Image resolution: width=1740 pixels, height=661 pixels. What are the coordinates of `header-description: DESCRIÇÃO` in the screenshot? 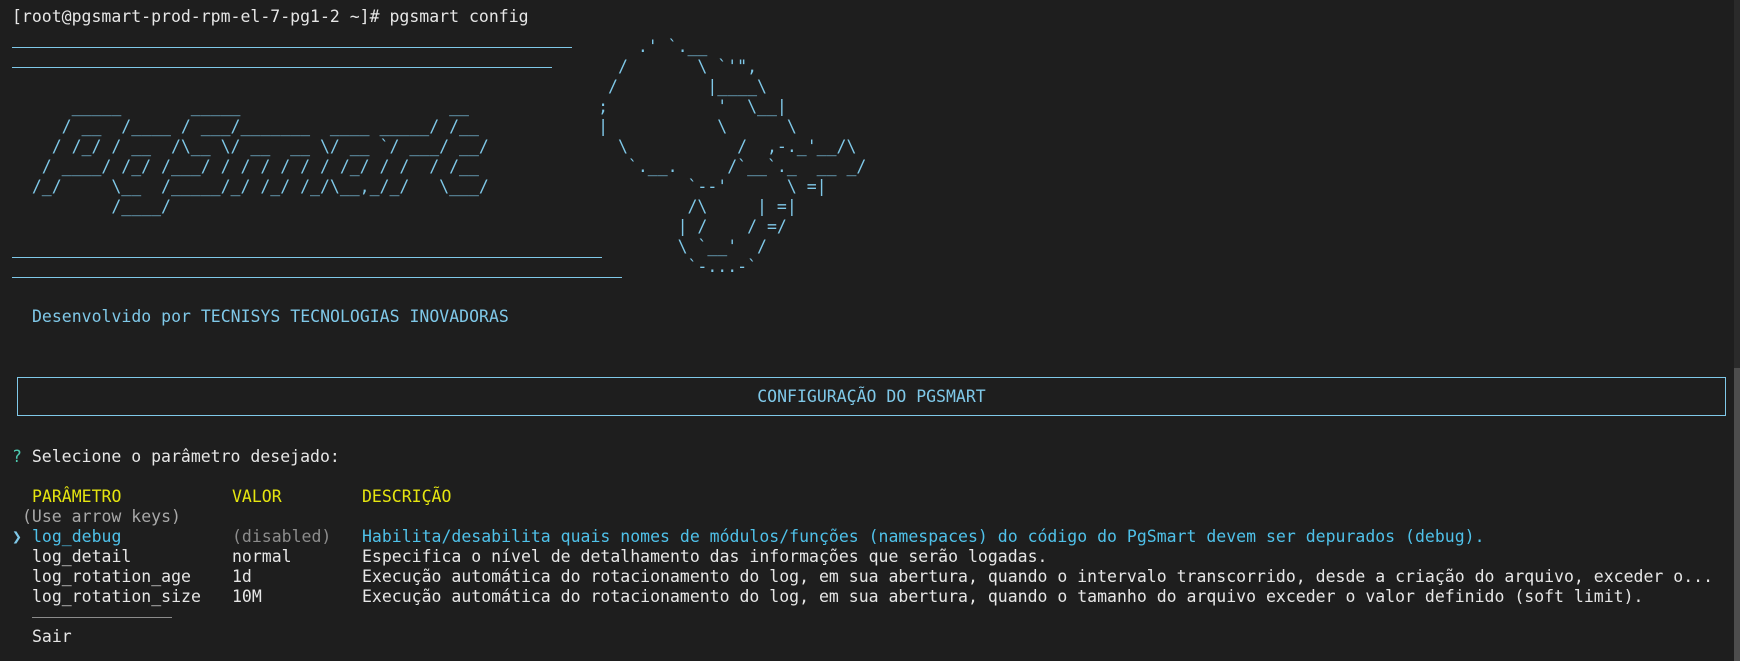 It's located at (407, 496).